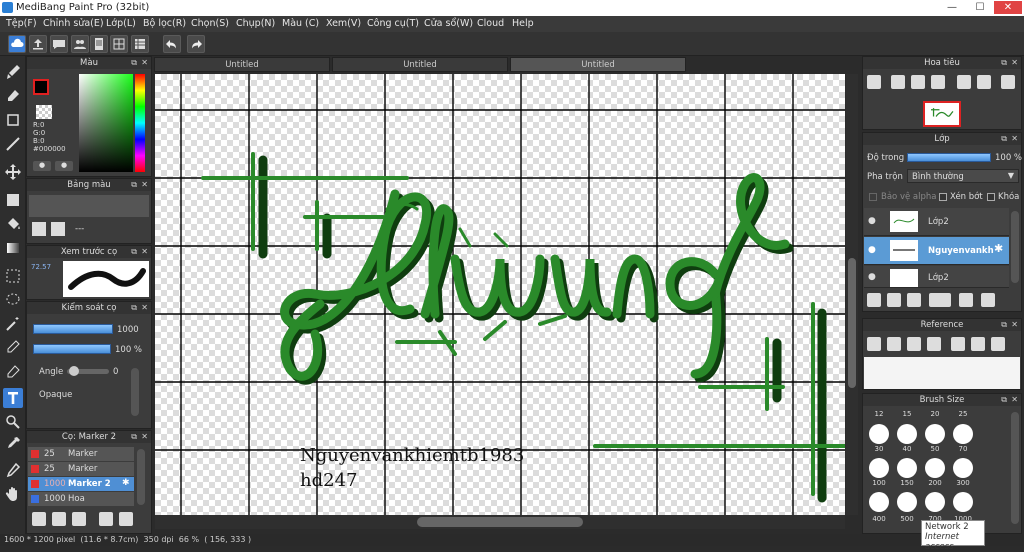  What do you see at coordinates (38, 44) in the screenshot?
I see `upload-icon` at bounding box center [38, 44].